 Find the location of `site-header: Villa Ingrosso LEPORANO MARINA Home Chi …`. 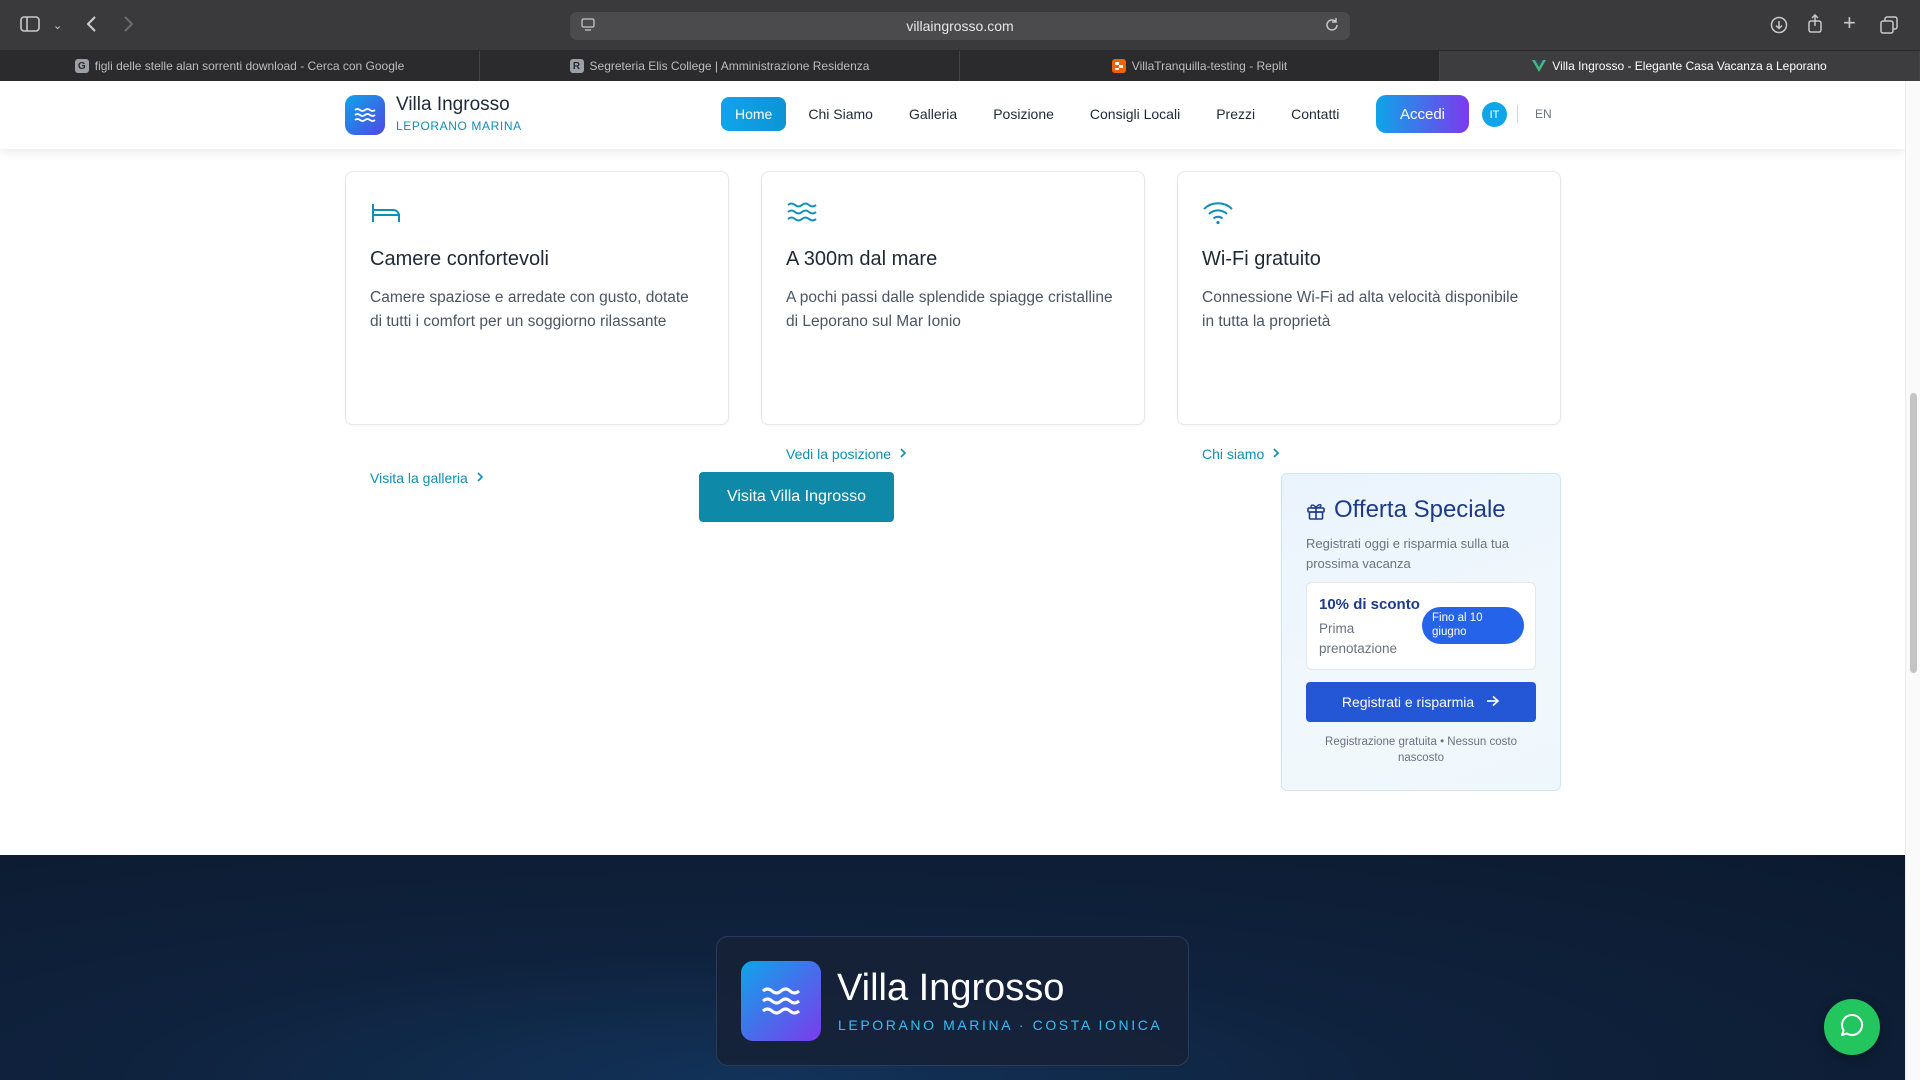

site-header: Villa Ingrosso LEPORANO MARINA Home Chi … is located at coordinates (952, 115).